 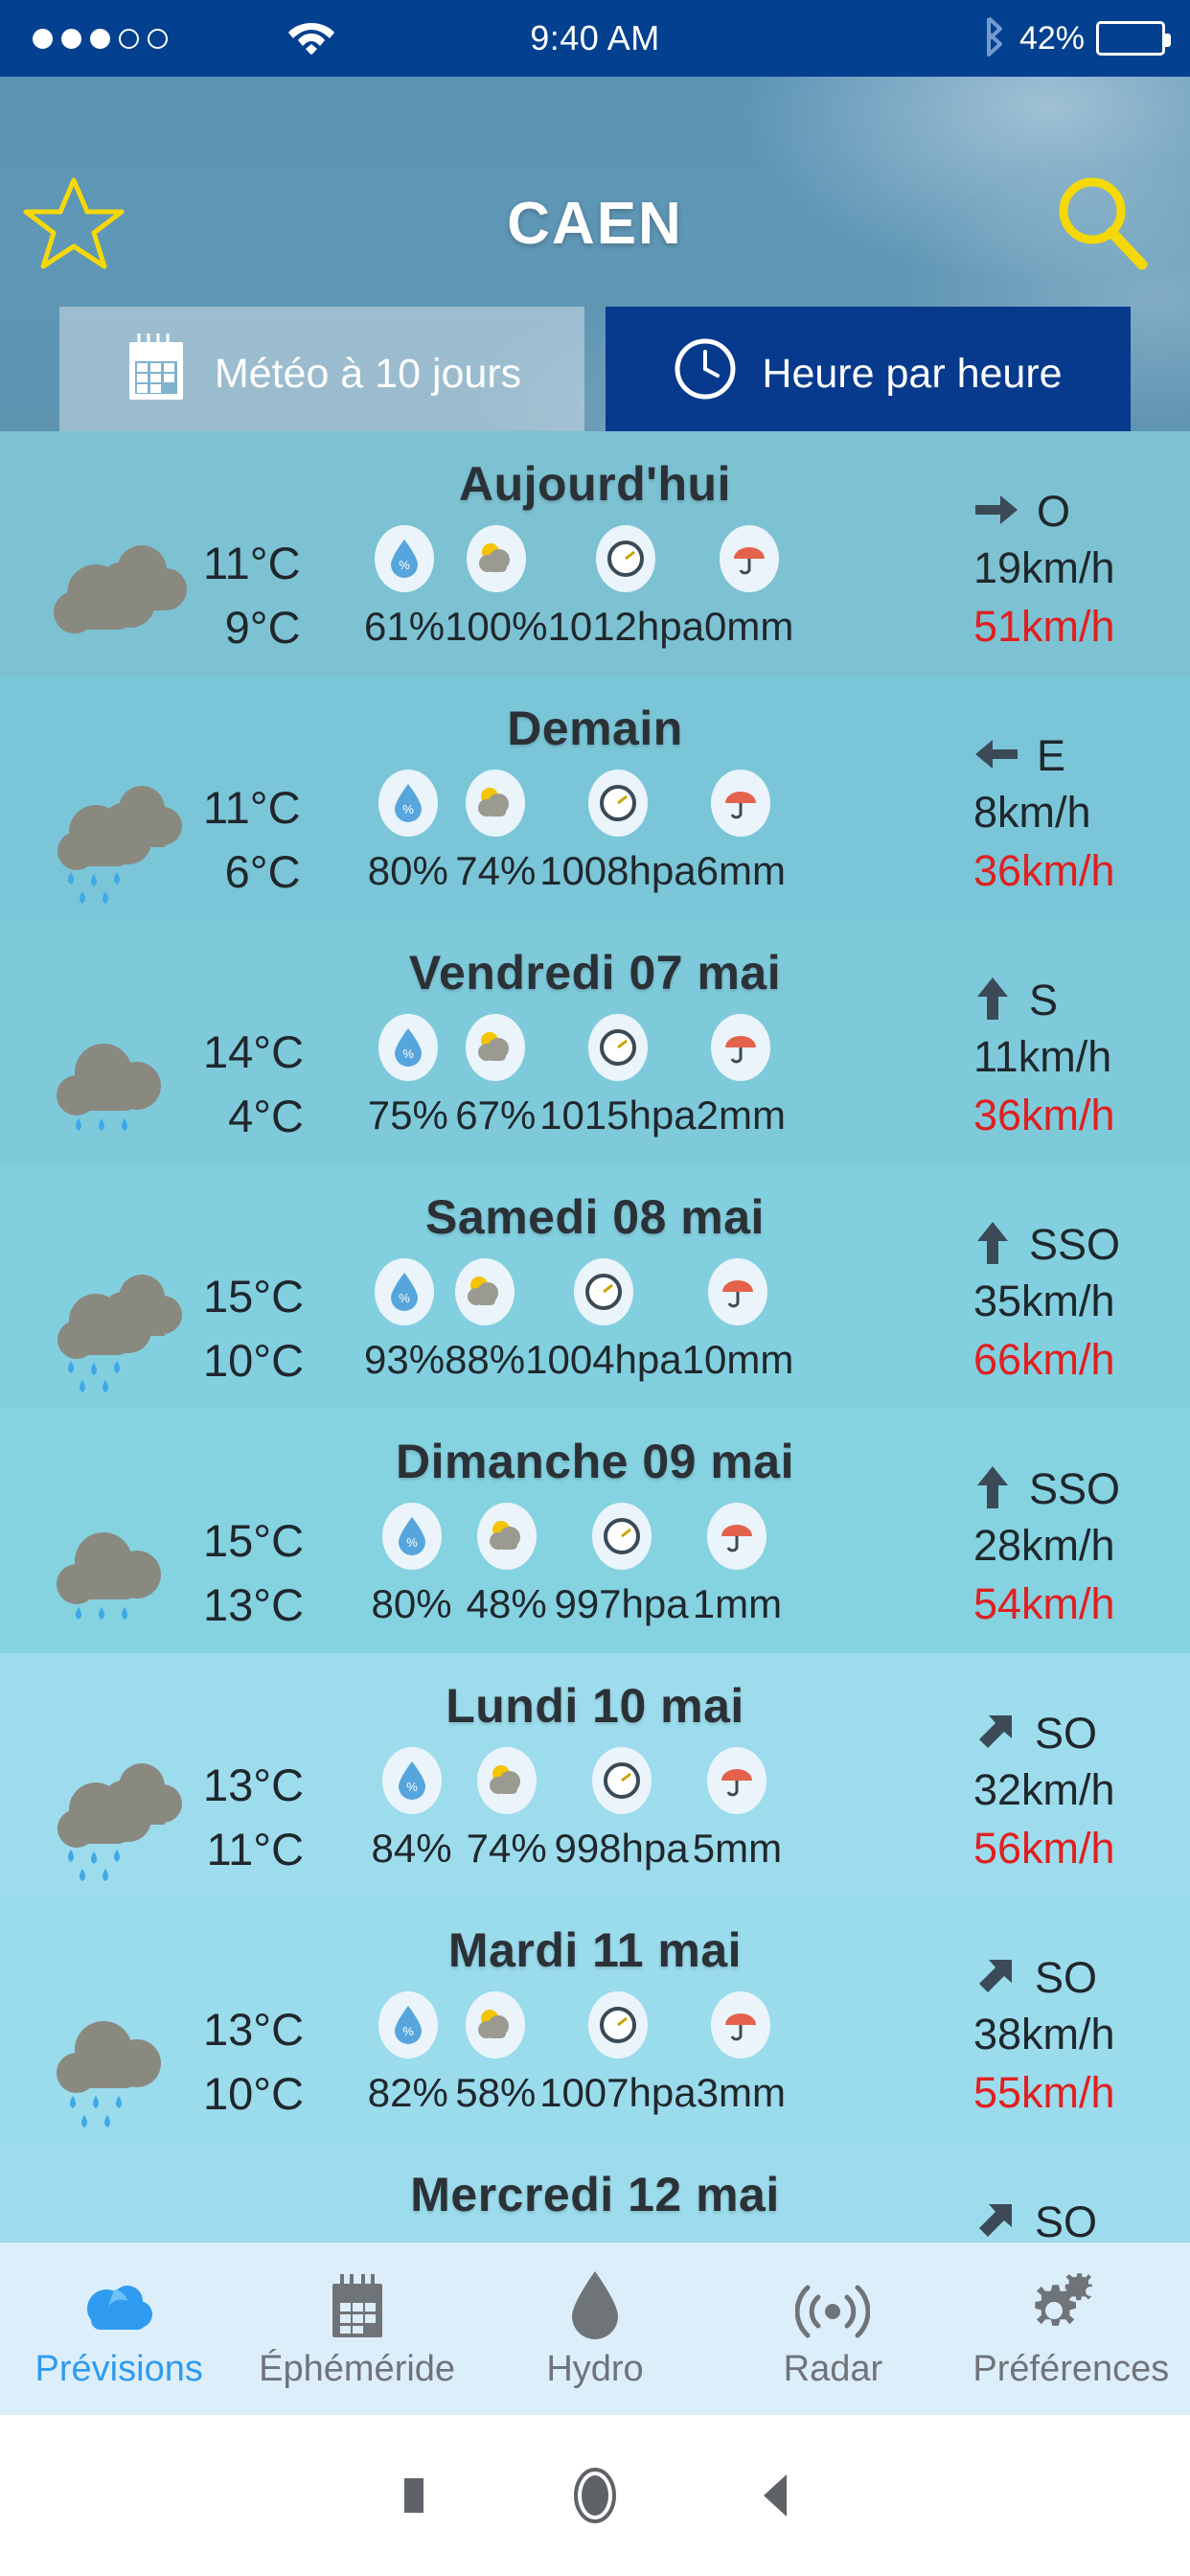 I want to click on pressure-value: 1008hpa, so click(x=618, y=870).